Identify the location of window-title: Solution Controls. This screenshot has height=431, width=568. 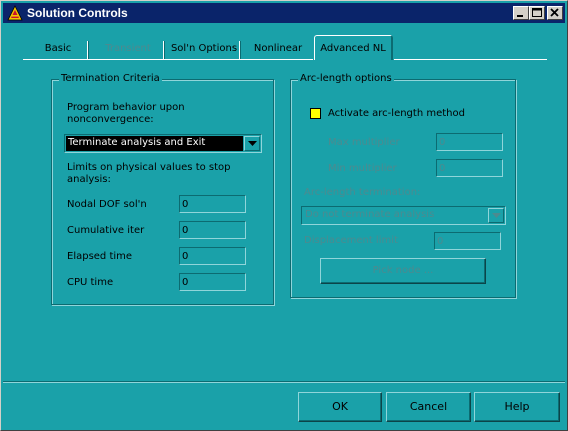
(77, 13).